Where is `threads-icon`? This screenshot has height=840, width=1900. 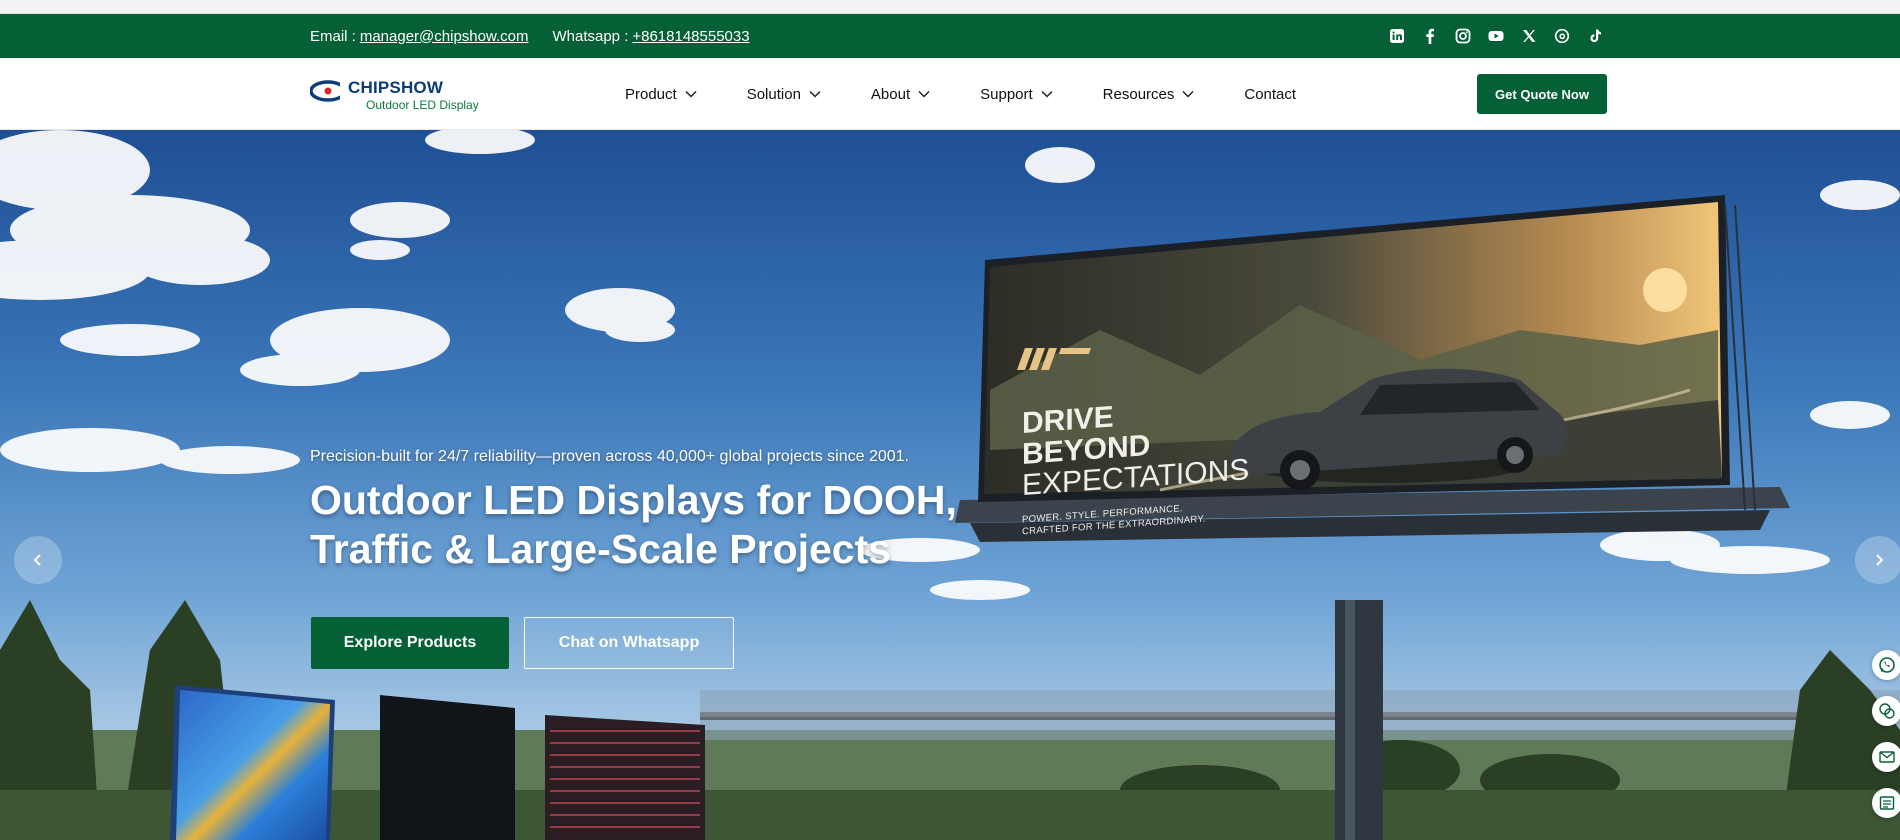 threads-icon is located at coordinates (1561, 36).